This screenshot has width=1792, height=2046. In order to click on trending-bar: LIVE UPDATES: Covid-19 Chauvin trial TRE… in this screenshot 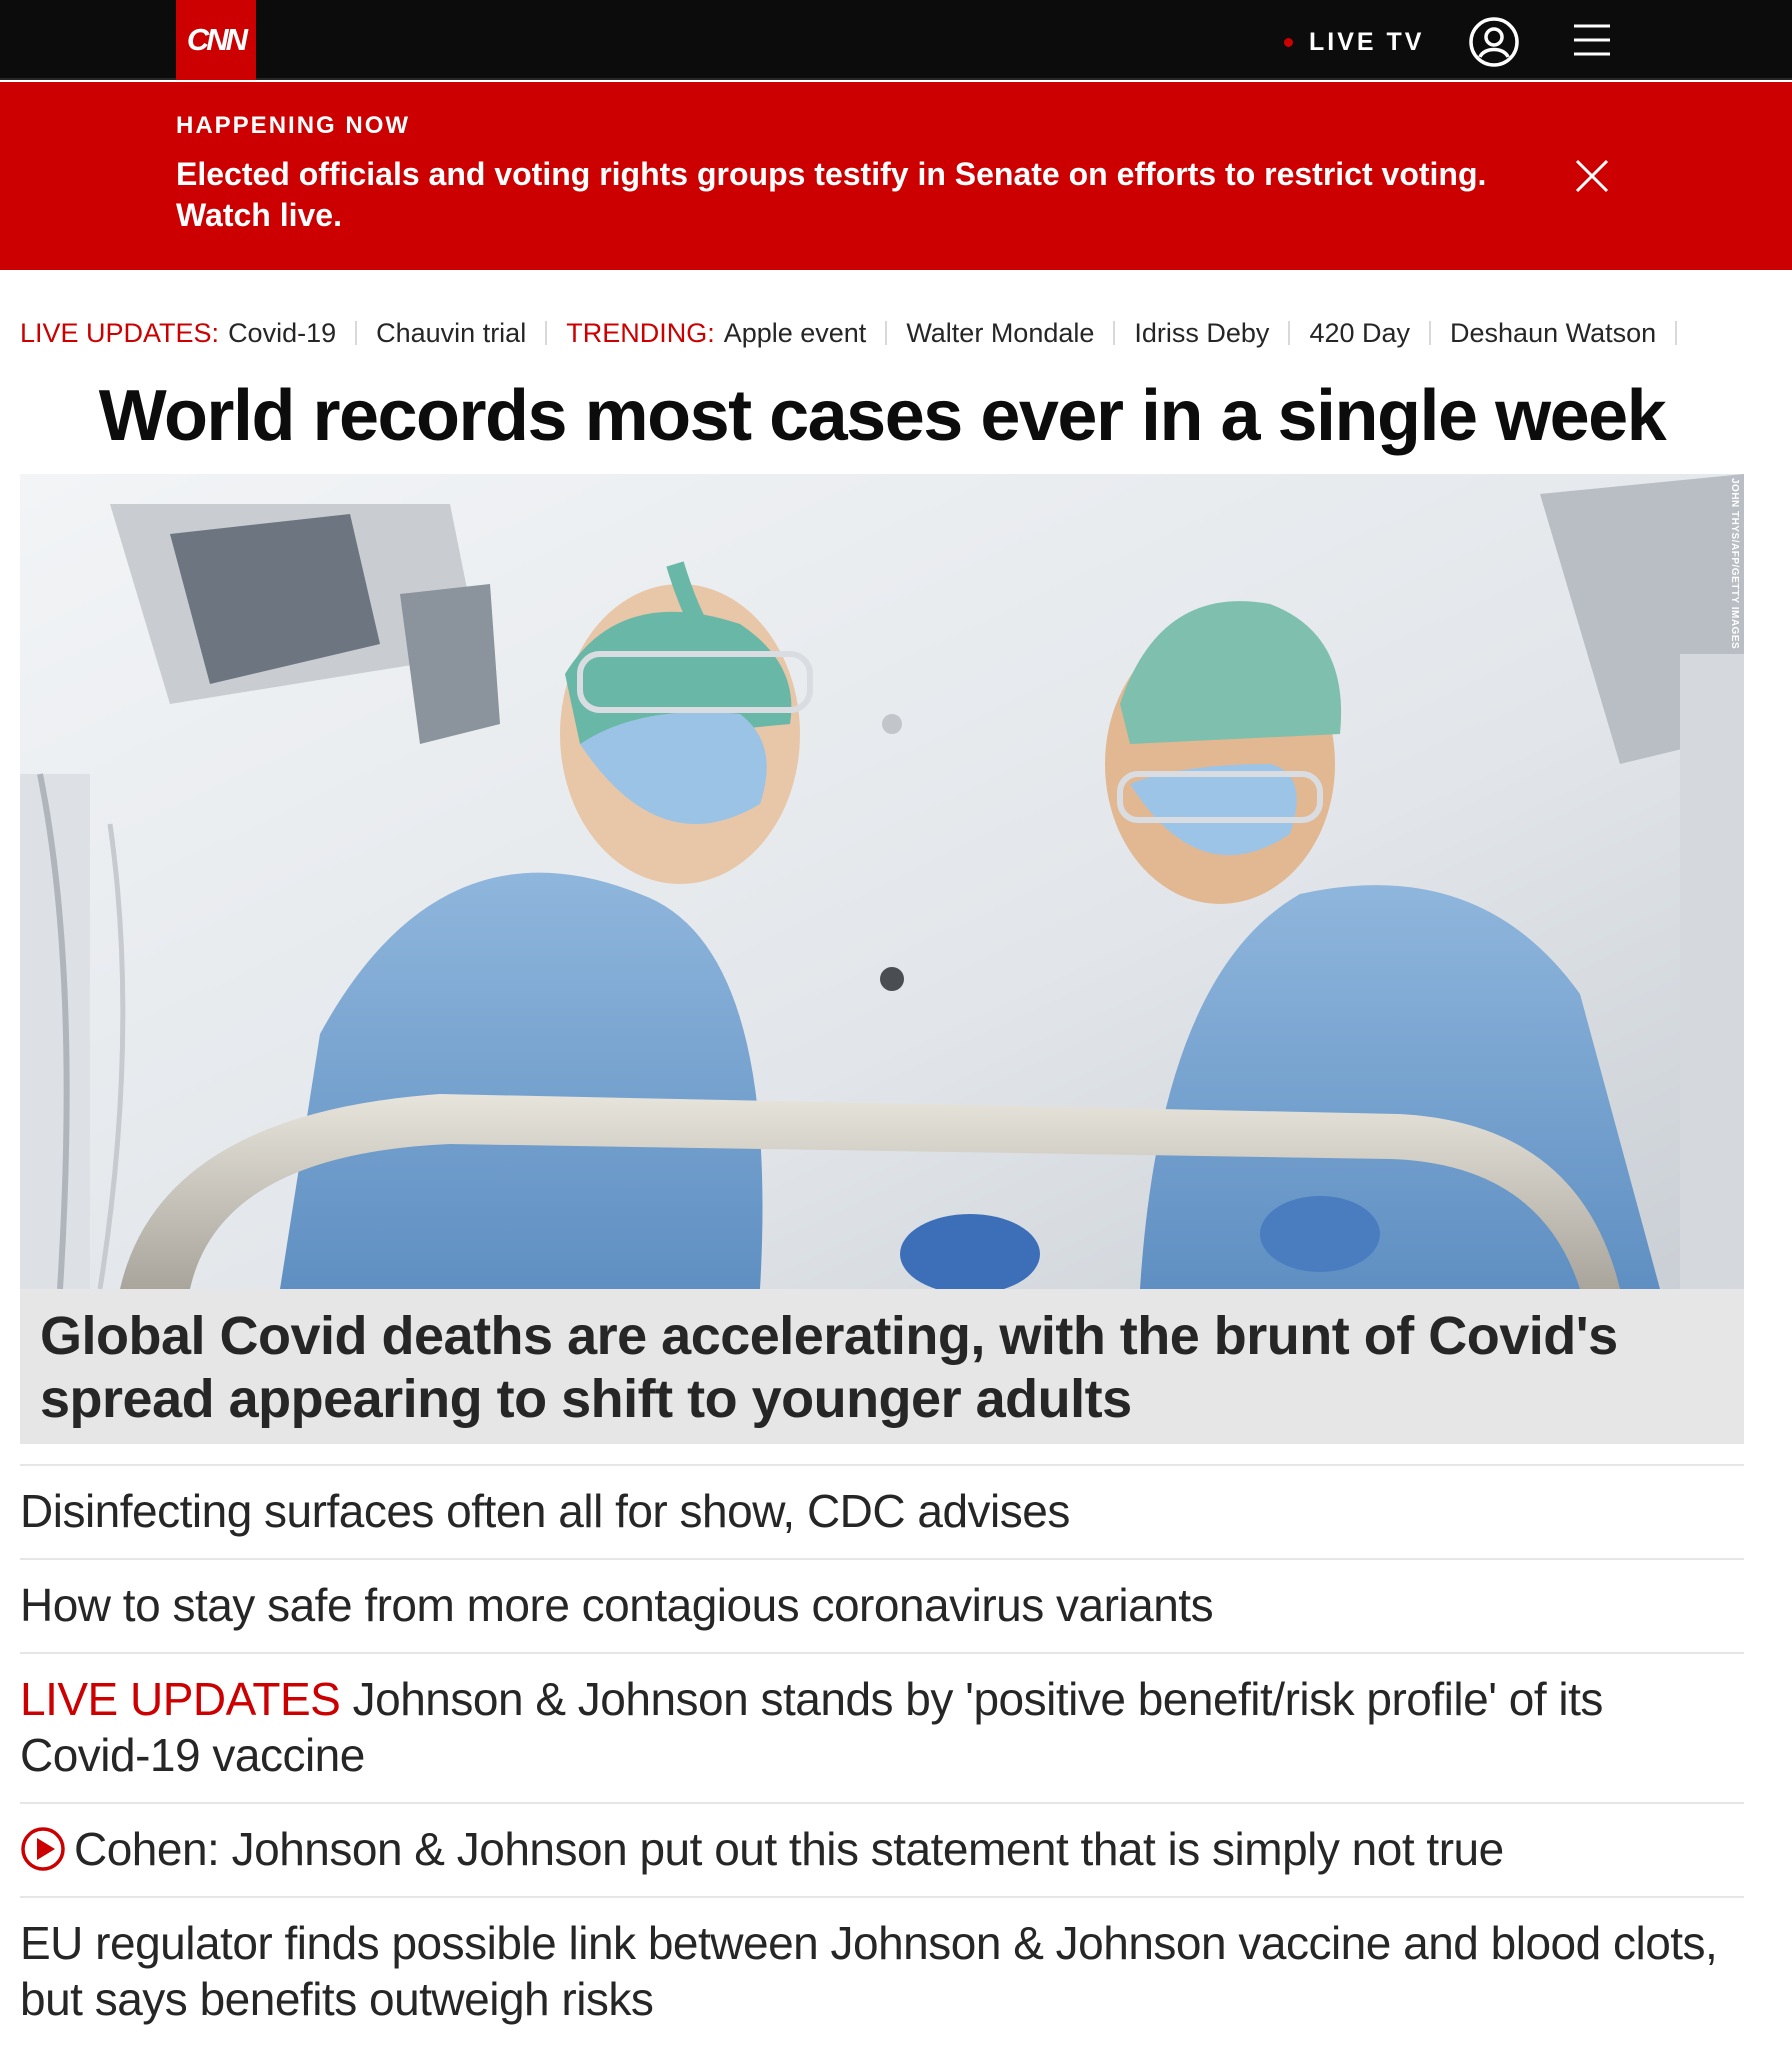, I will do `click(858, 333)`.